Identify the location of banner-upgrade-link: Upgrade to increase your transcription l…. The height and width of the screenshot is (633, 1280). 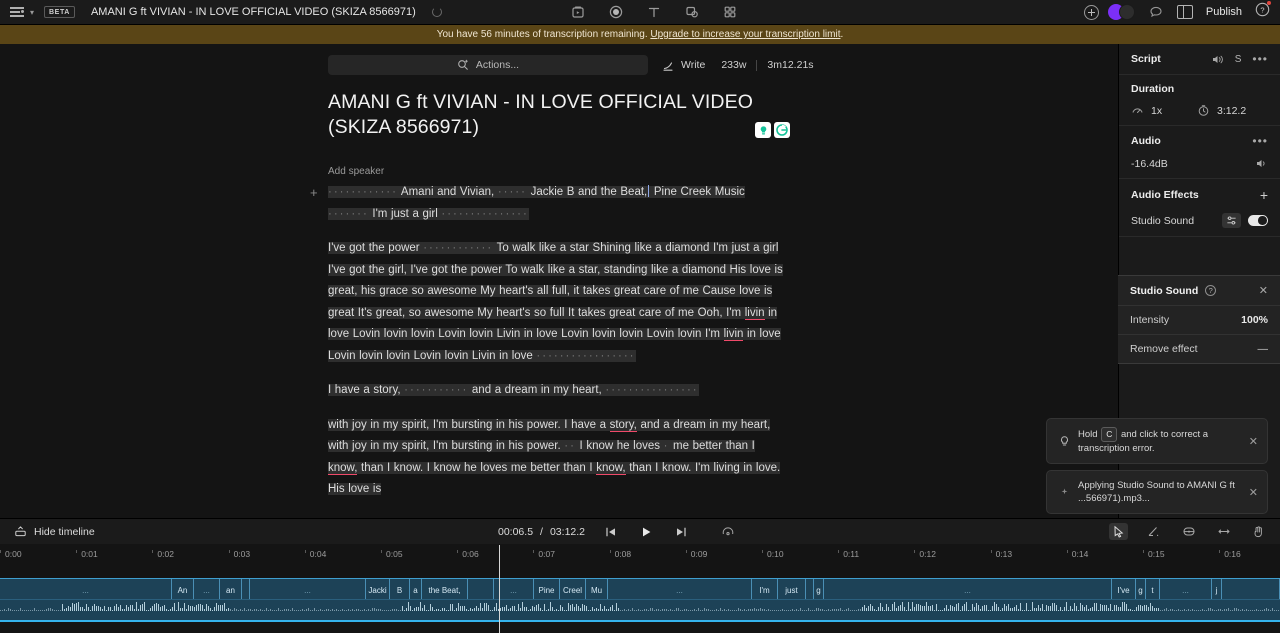
(745, 34).